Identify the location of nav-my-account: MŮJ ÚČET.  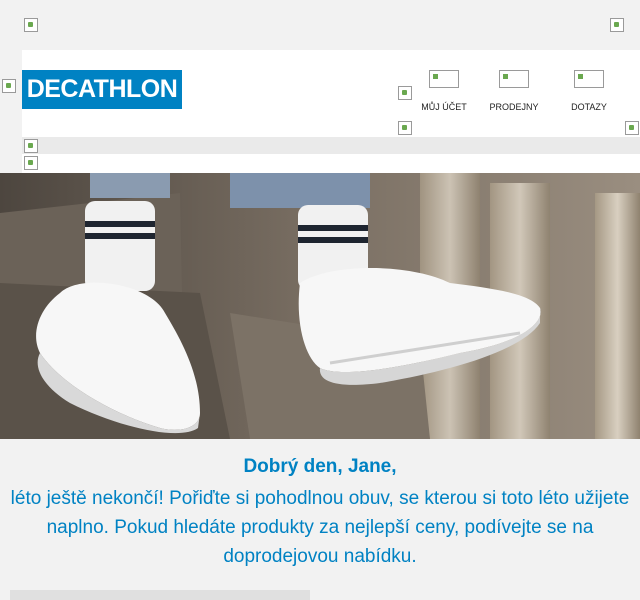
(444, 91).